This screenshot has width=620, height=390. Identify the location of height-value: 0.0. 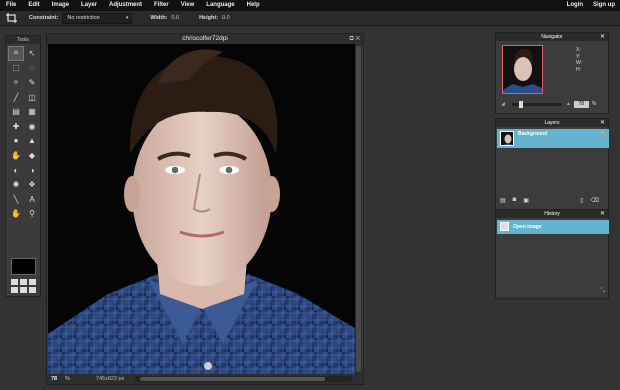
(226, 18).